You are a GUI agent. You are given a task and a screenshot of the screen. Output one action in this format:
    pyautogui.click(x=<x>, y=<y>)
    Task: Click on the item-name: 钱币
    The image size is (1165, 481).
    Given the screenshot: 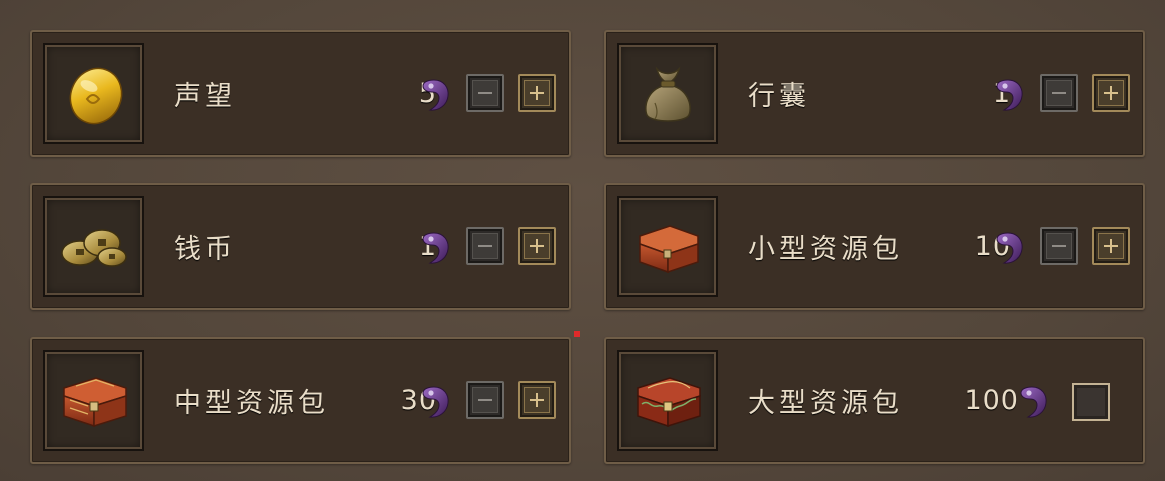 What is the action you would take?
    pyautogui.click(x=205, y=249)
    